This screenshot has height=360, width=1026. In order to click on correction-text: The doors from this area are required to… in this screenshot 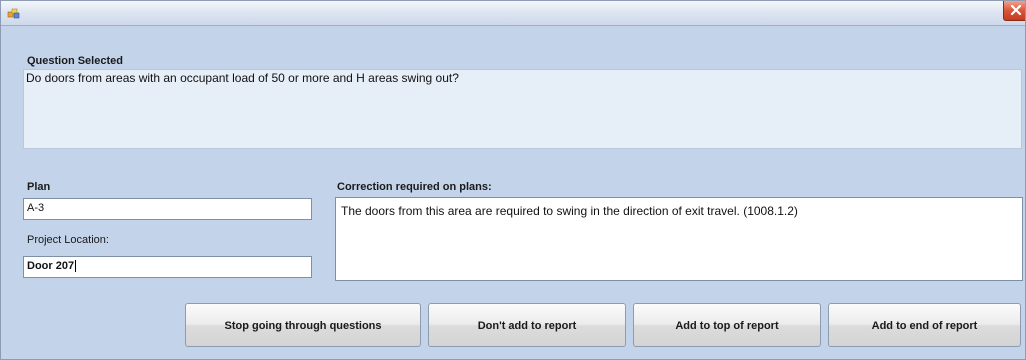, I will do `click(569, 211)`.